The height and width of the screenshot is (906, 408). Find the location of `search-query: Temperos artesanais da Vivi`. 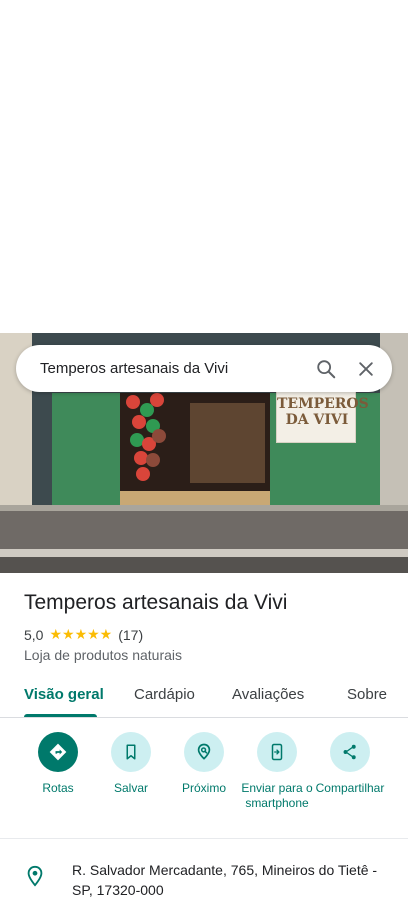

search-query: Temperos artesanais da Vivi is located at coordinates (173, 368).